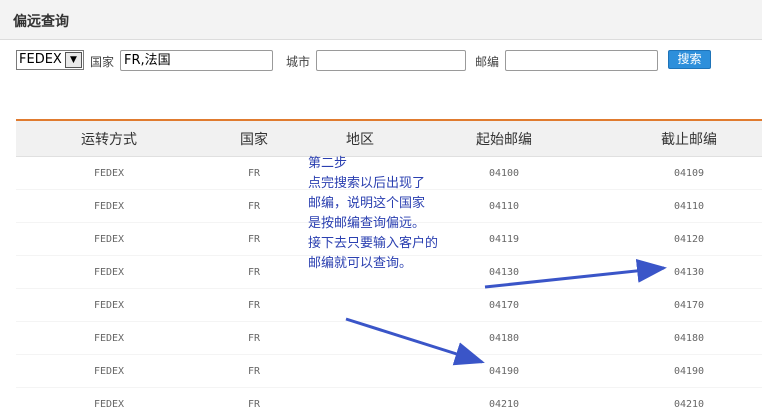  I want to click on annotation-arrows, so click(506, 312).